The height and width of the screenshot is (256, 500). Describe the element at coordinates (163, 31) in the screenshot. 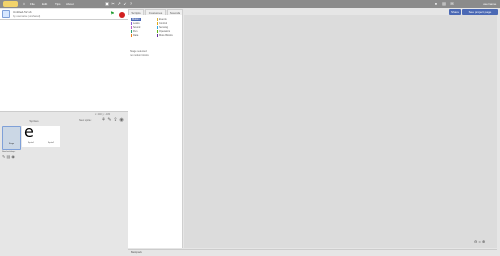

I see `category-operators: Operators` at that location.